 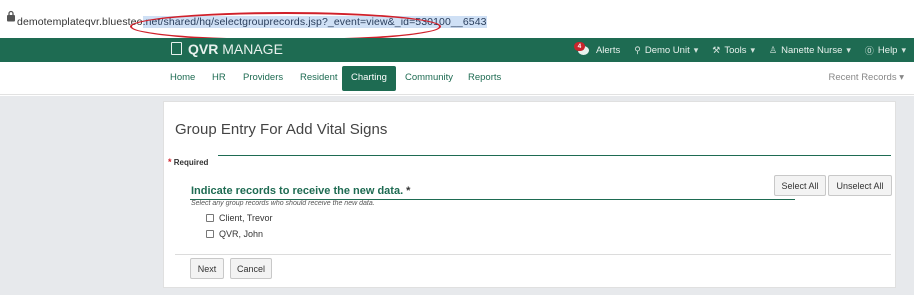 I want to click on tab-providers: Providers, so click(x=263, y=77).